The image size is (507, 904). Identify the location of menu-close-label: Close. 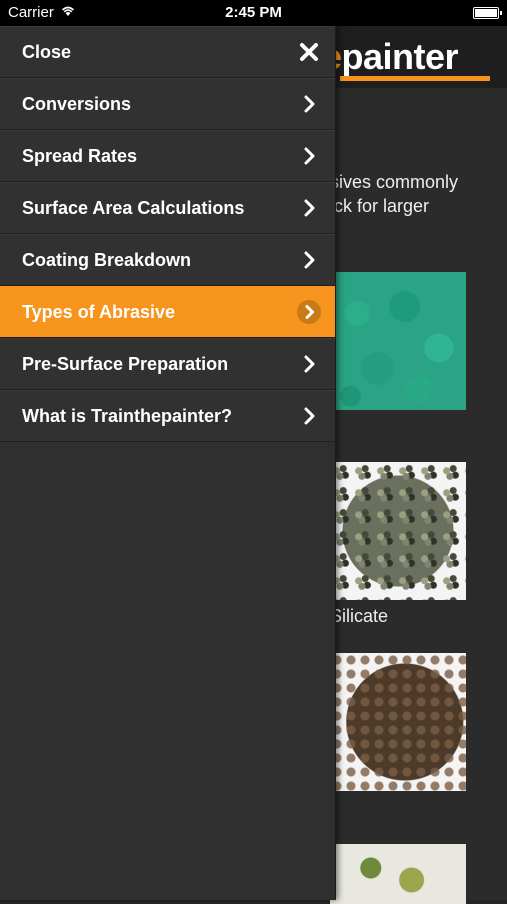
(47, 52).